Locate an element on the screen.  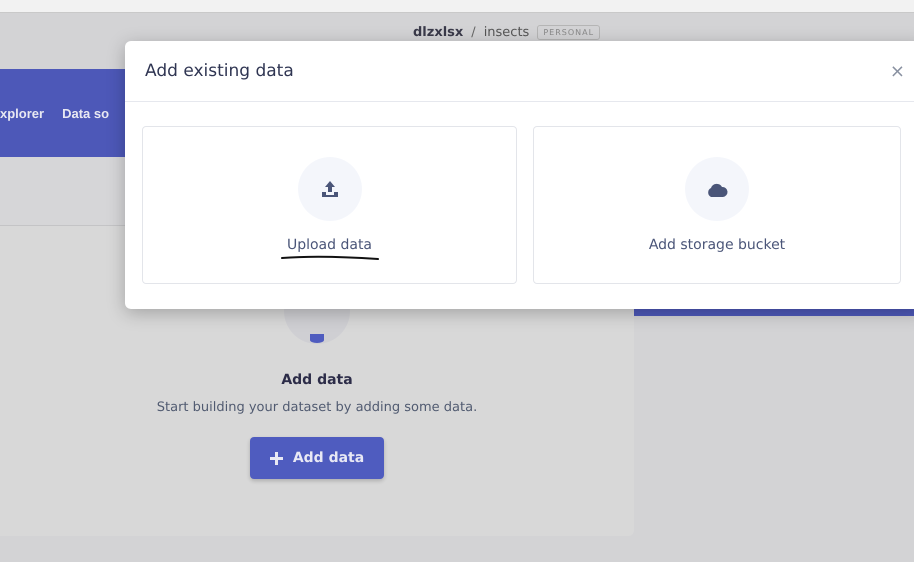
project-name: insects is located at coordinates (507, 32).